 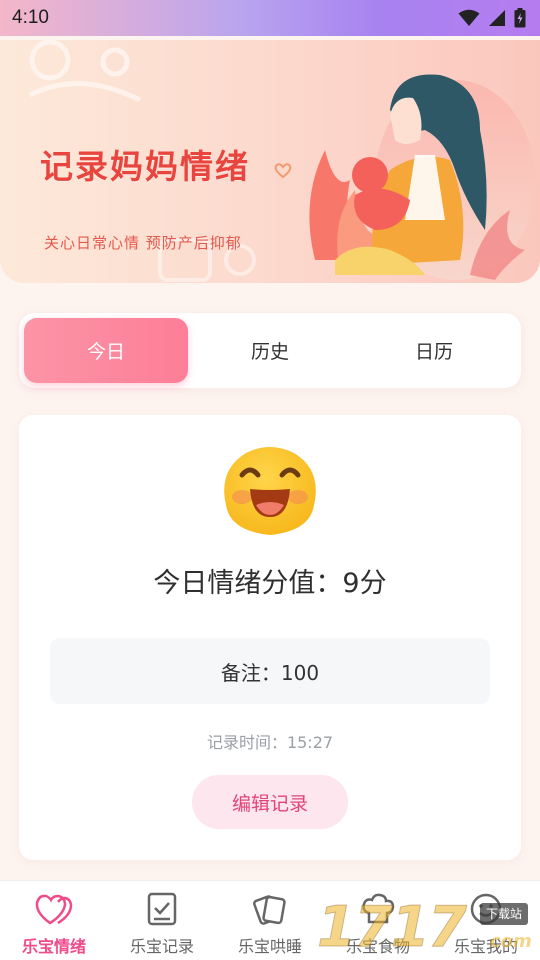 I want to click on tab-calendar: 日历, so click(x=434, y=350).